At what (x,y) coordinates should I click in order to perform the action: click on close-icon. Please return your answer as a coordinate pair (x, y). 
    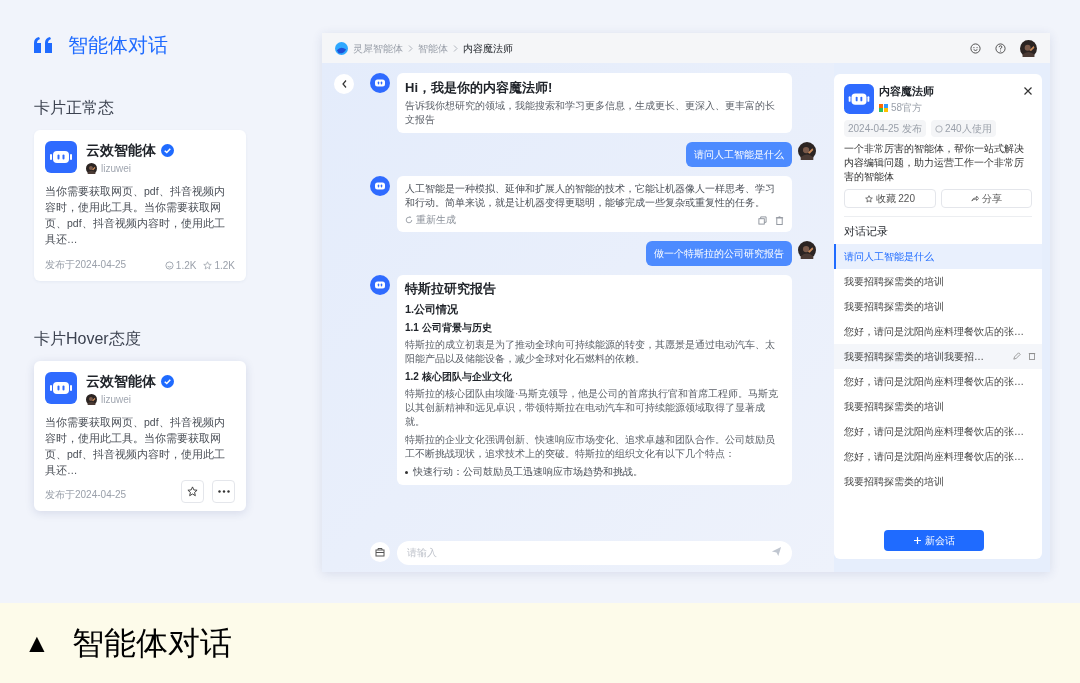
    Looking at the image, I should click on (1028, 91).